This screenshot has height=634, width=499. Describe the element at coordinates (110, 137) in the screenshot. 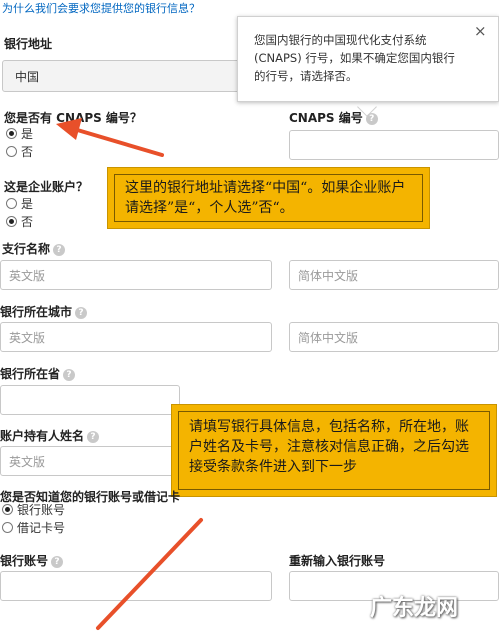

I see `arrow-to-cnaps` at that location.